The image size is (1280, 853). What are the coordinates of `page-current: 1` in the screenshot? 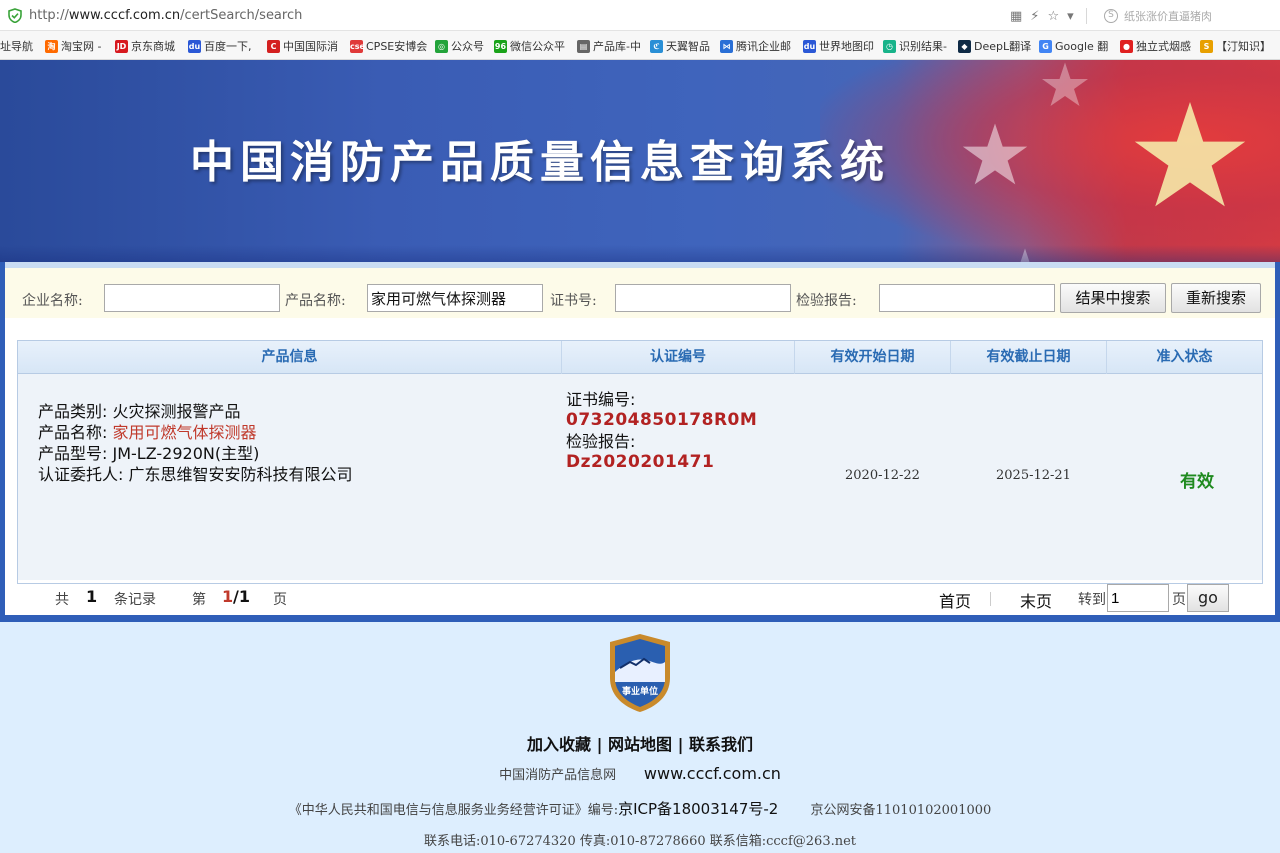 It's located at (228, 596).